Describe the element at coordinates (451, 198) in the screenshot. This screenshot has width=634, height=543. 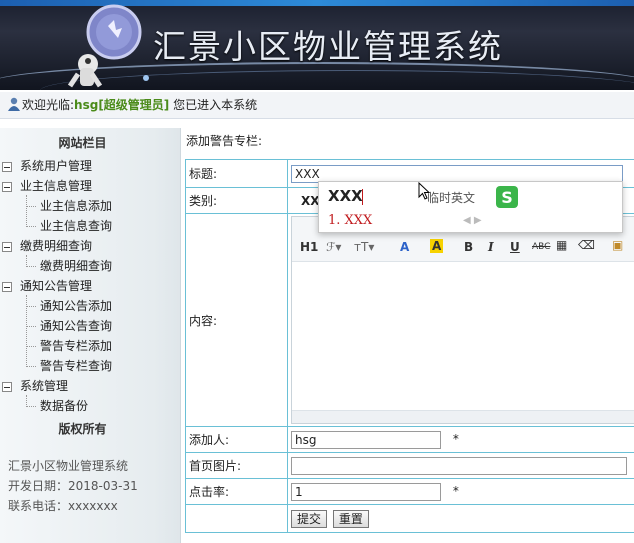
I see `ime-hint: 临时英文` at that location.